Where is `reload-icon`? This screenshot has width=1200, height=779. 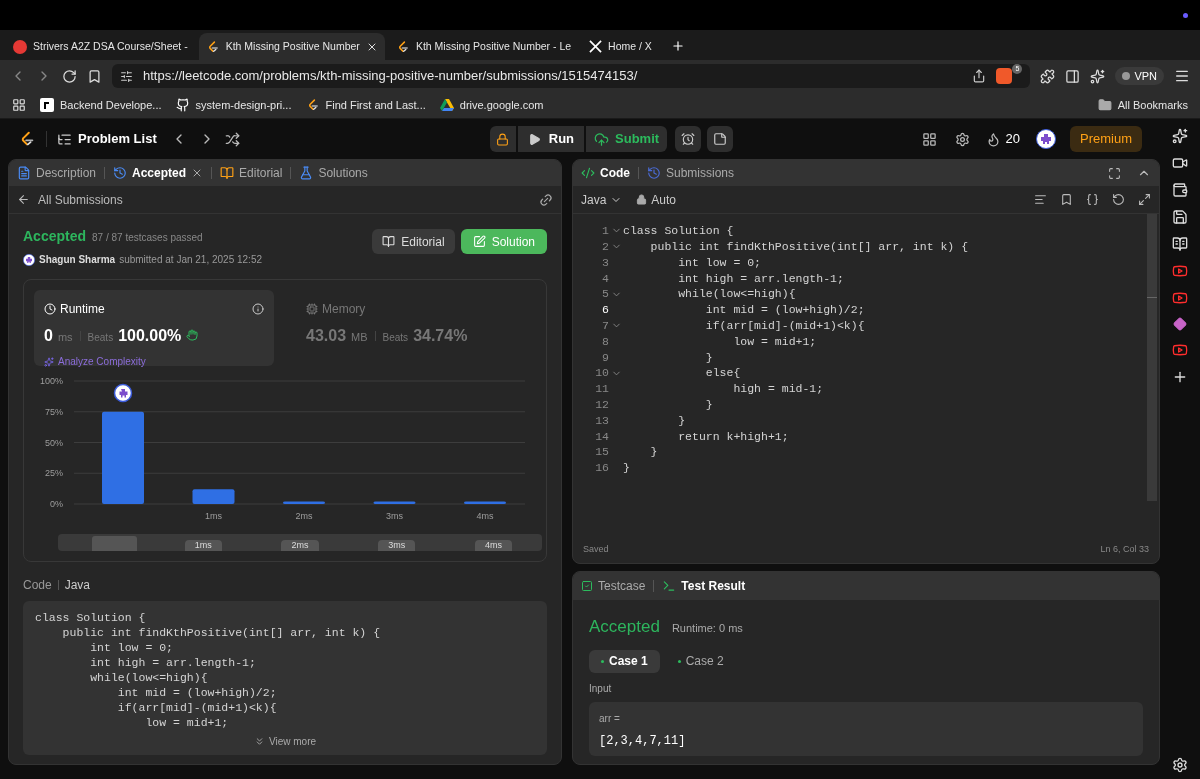 reload-icon is located at coordinates (69, 76).